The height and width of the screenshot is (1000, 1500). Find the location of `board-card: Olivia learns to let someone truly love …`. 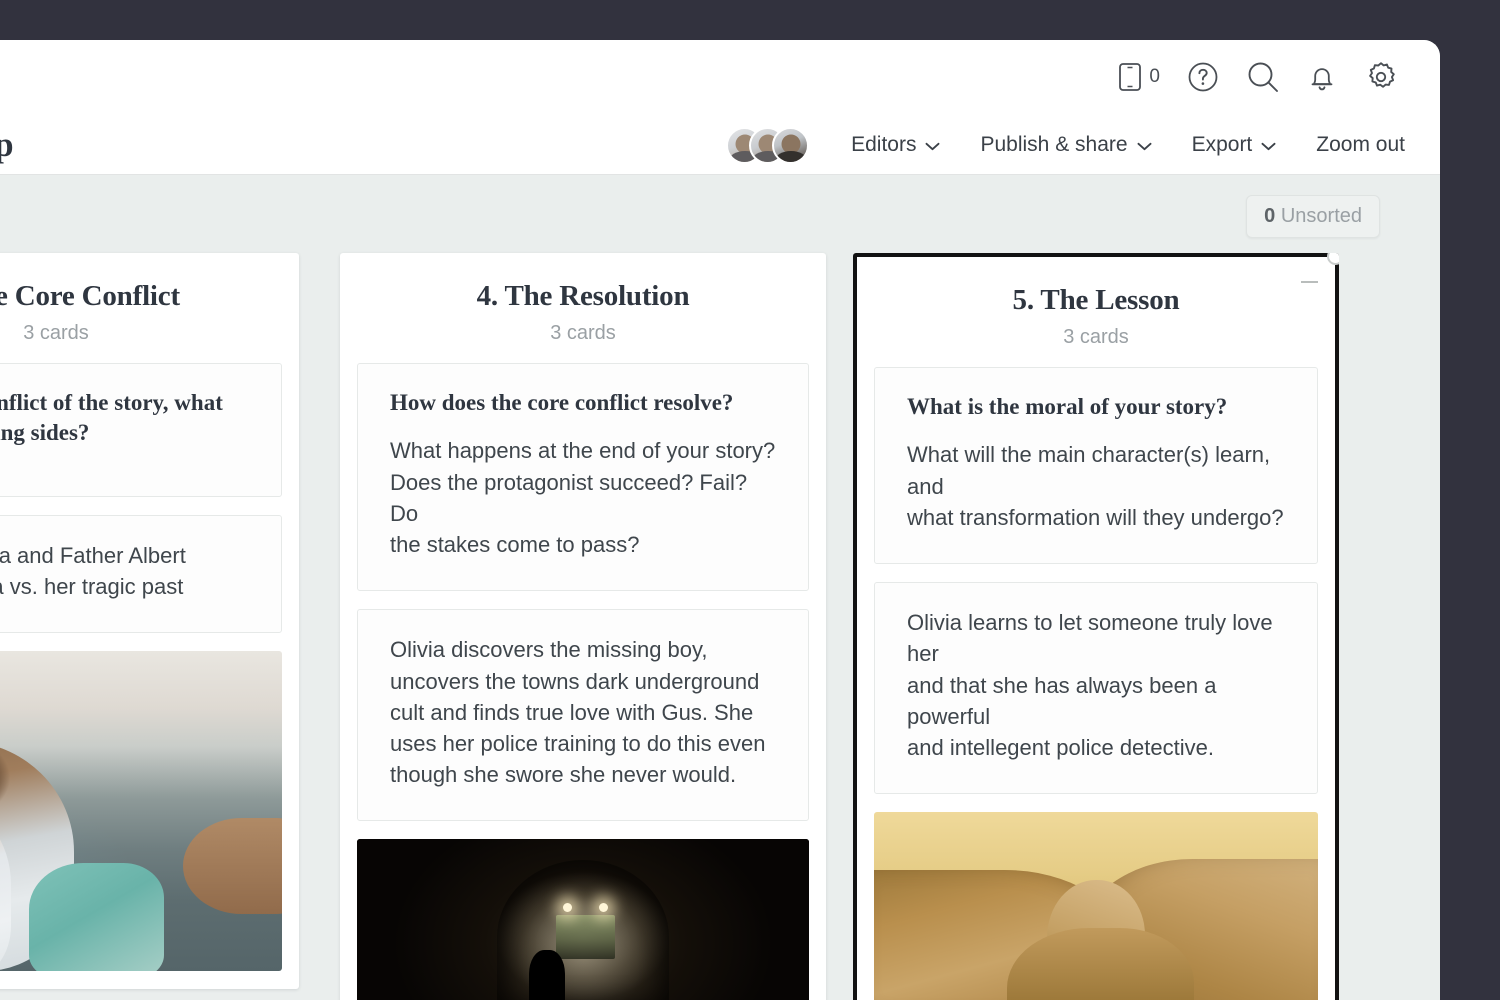

board-card: Olivia learns to let someone truly love … is located at coordinates (1096, 688).